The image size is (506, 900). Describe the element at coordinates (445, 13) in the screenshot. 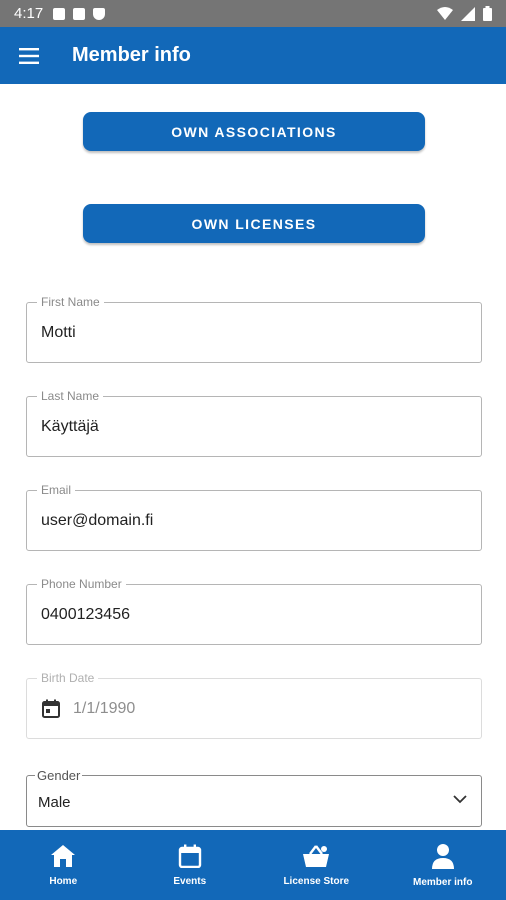

I see `wifi-icon` at that location.